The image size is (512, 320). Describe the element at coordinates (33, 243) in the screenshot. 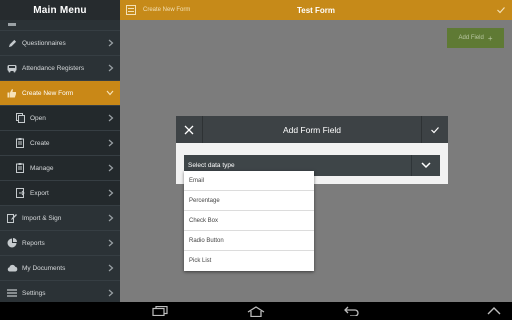

I see `sidebar-item-label: Reports` at that location.